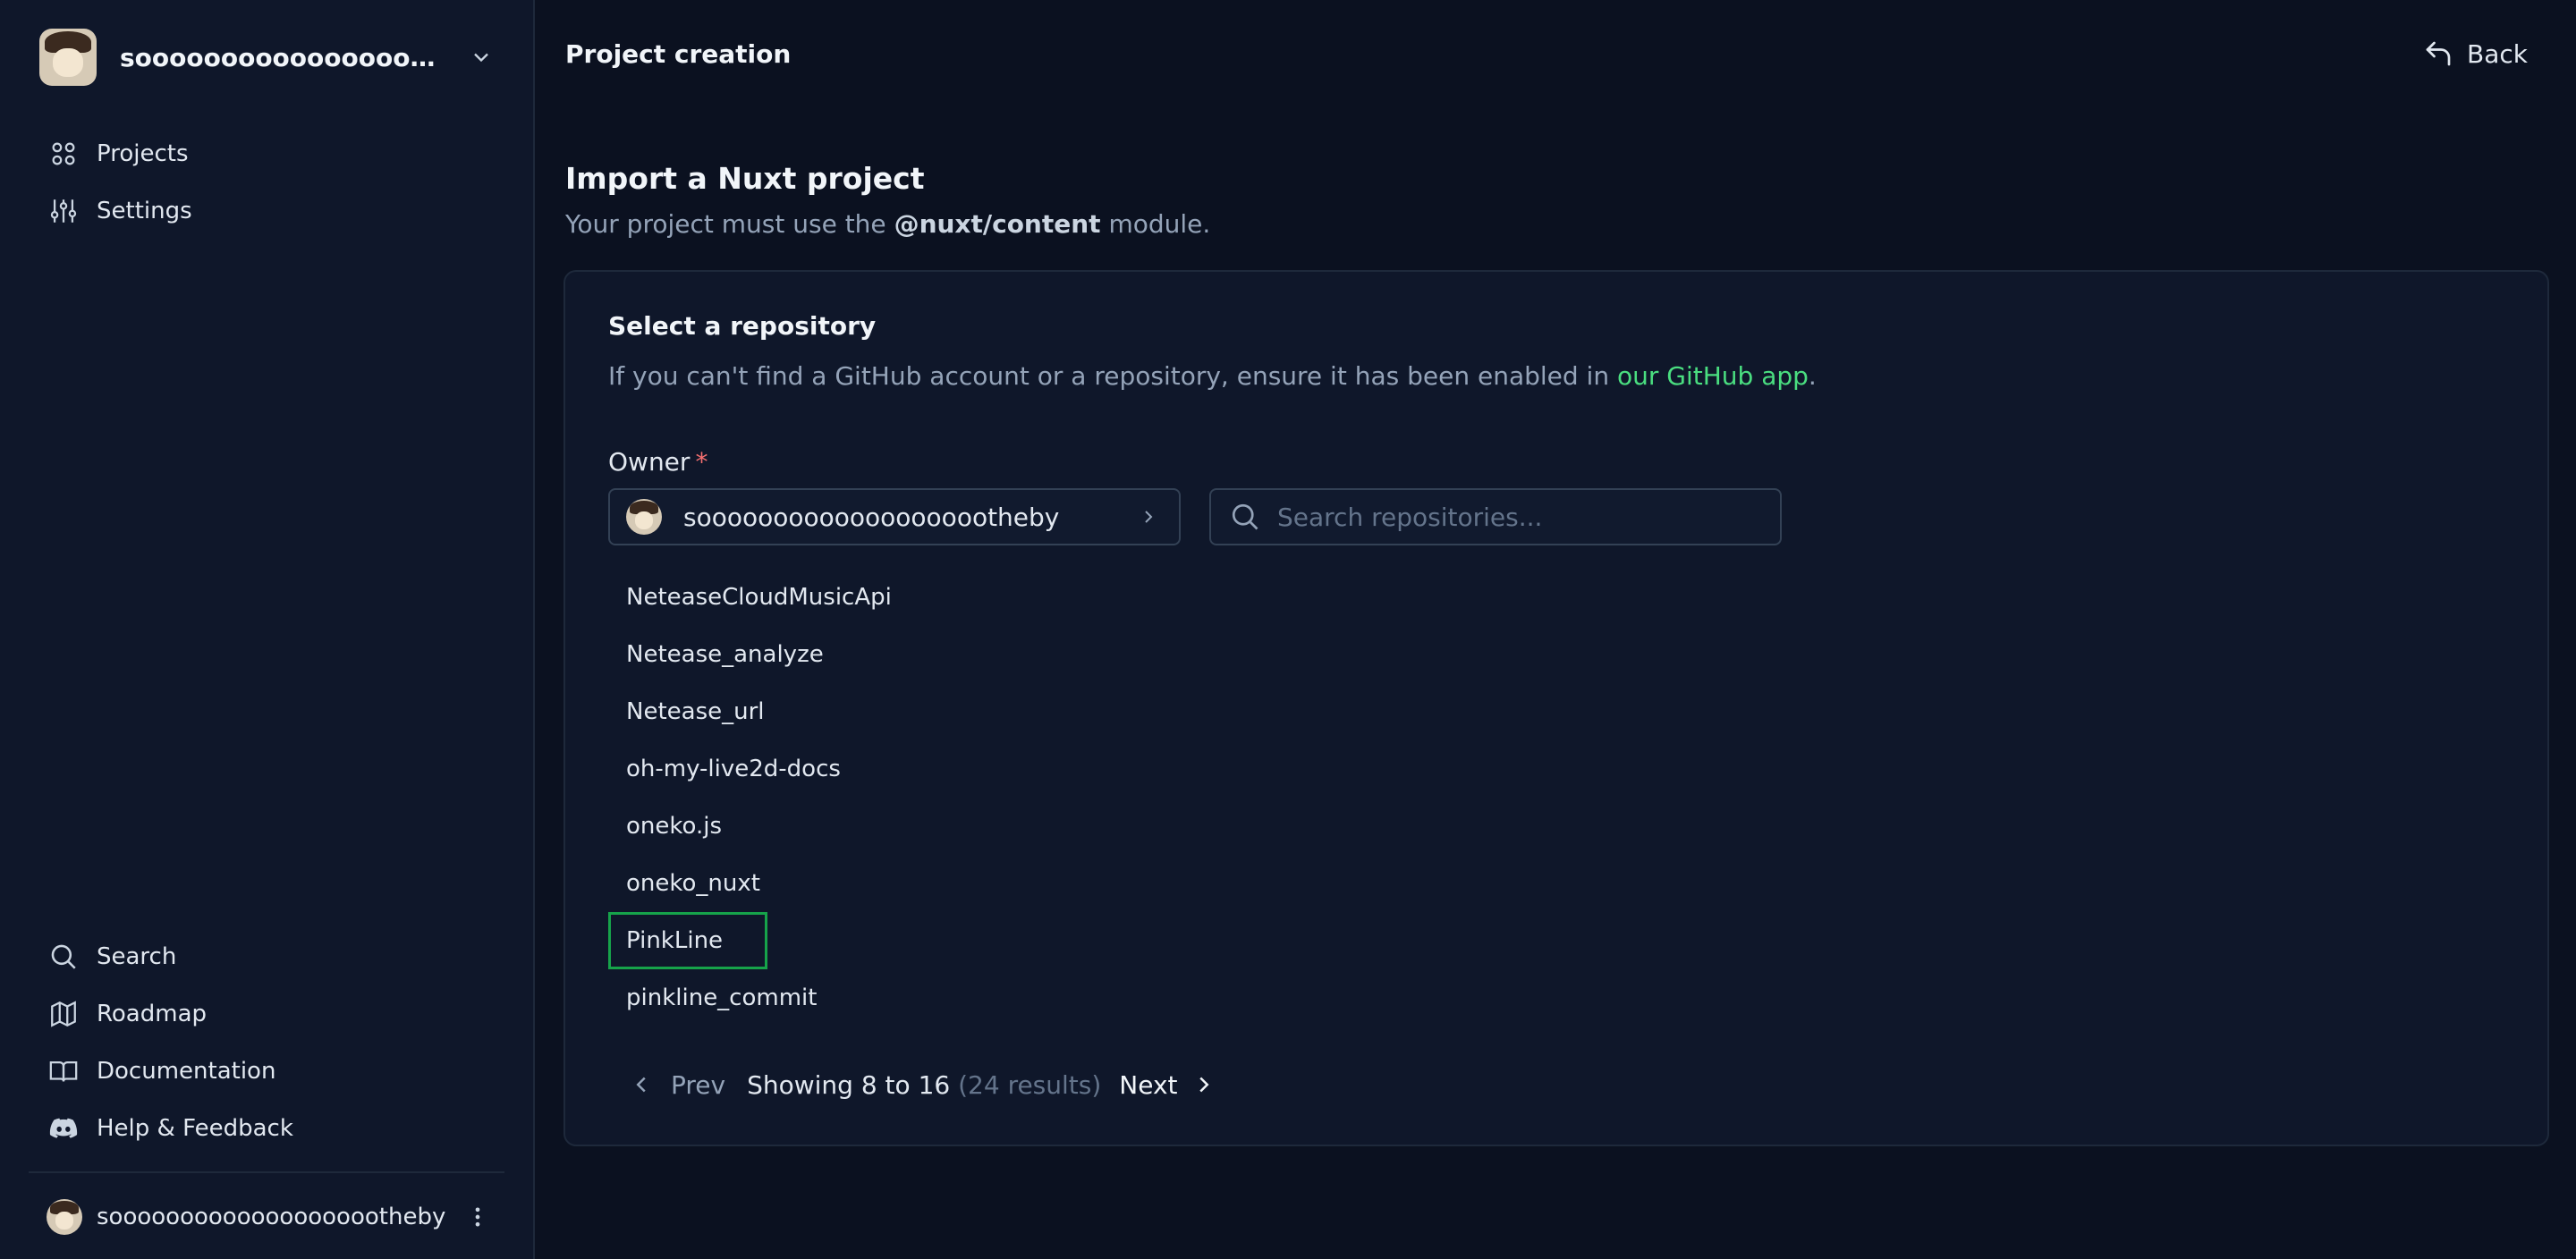 The image size is (2576, 1259). I want to click on github-app-link: our GitHub app, so click(1713, 376).